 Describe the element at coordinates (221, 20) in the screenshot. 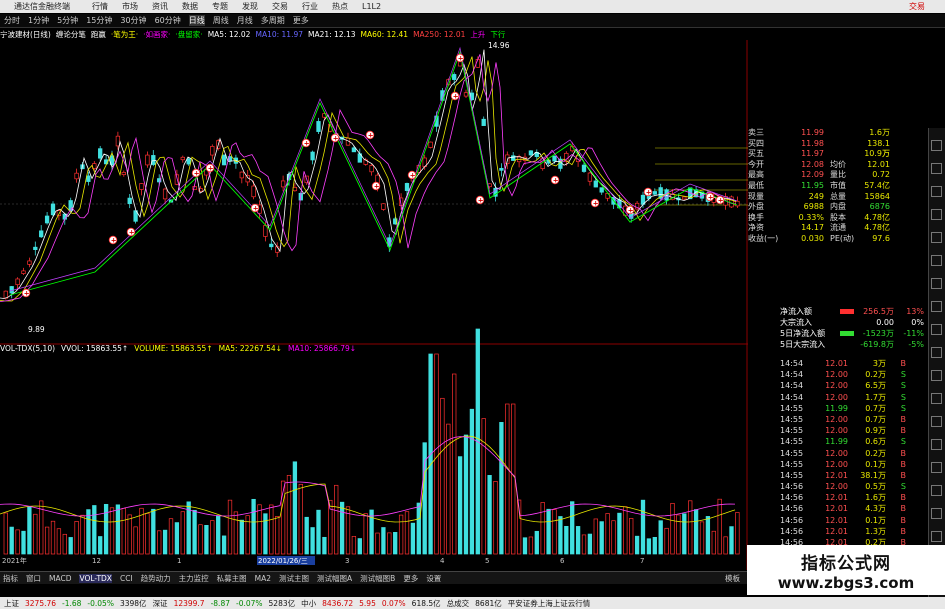

I see `period-tab: 周线` at that location.